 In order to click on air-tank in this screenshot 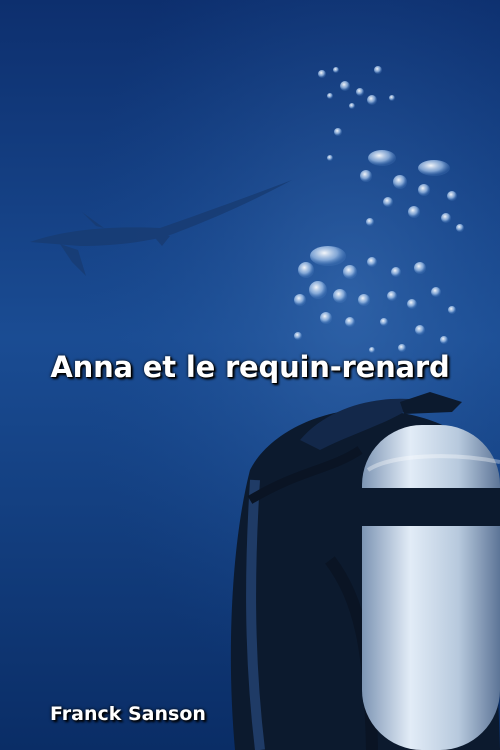, I will do `click(431, 587)`.